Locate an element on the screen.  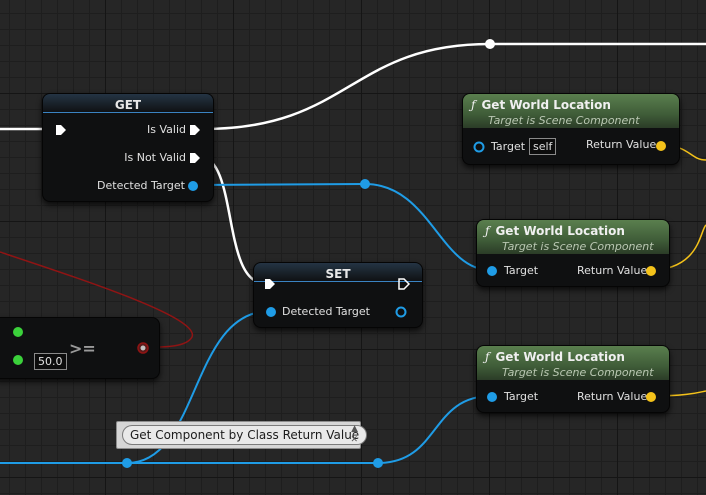
object-reroute-node-bottom is located at coordinates (378, 463).